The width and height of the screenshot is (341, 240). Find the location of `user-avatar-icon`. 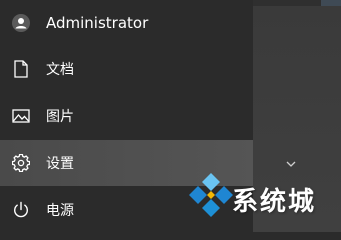

user-avatar-icon is located at coordinates (21, 23).